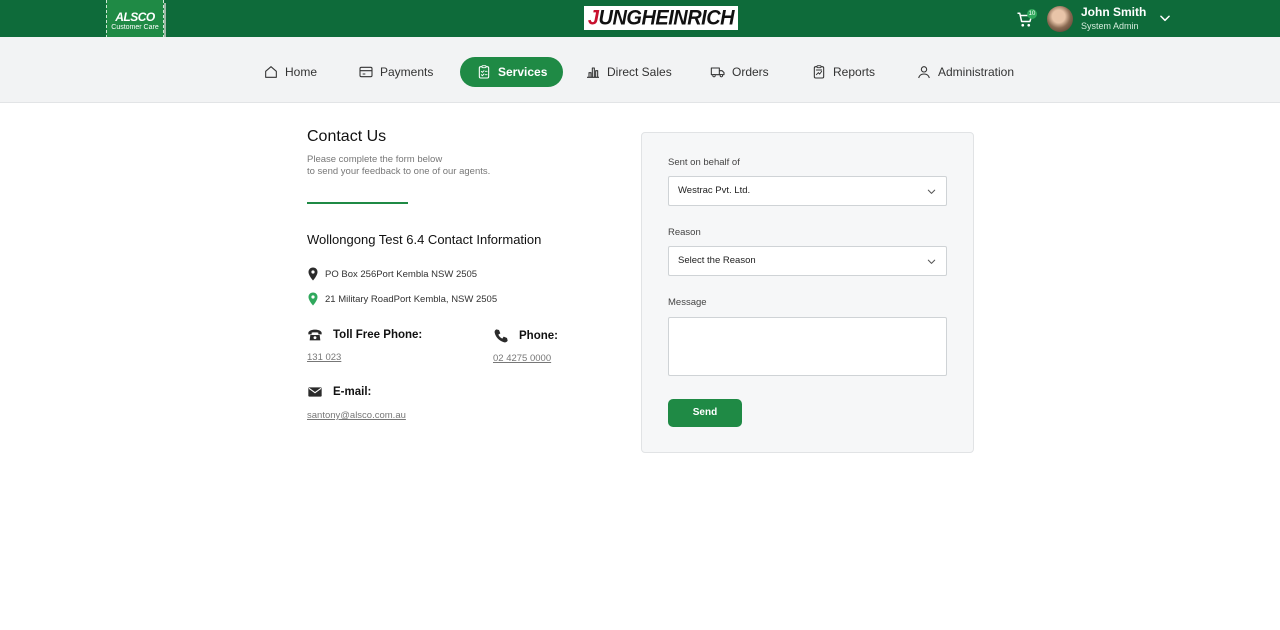  What do you see at coordinates (315, 392) in the screenshot?
I see `mail-icon` at bounding box center [315, 392].